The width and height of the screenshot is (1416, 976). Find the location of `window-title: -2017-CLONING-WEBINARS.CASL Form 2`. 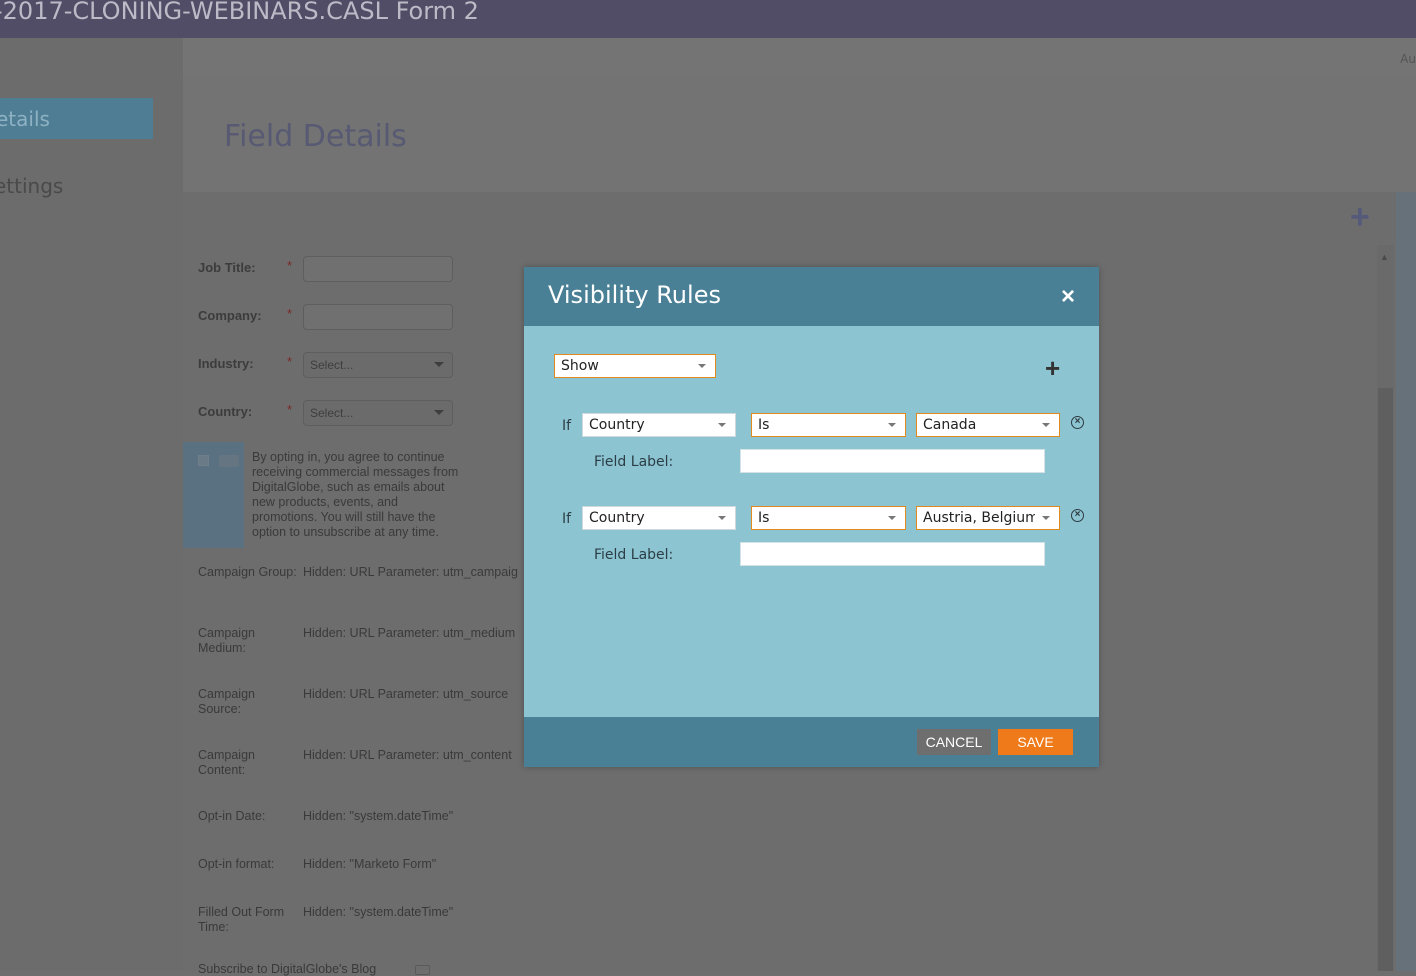

window-title: -2017-CLONING-WEBINARS.CASL Form 2 is located at coordinates (239, 12).